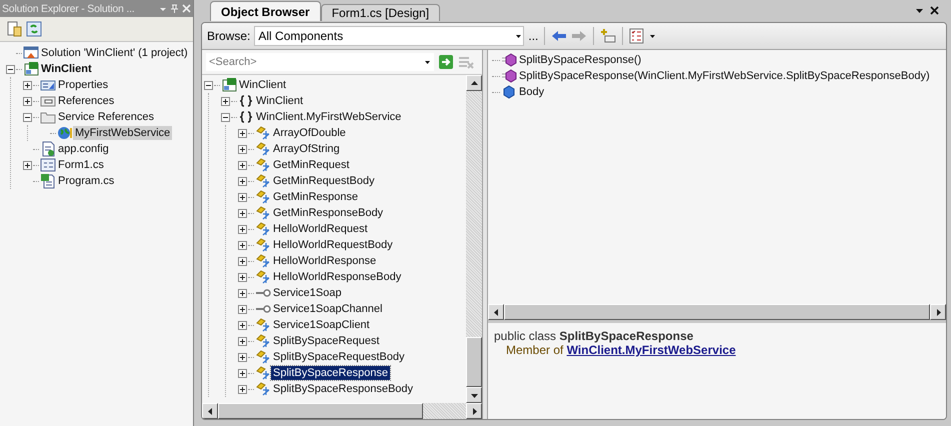 This screenshot has width=951, height=426. What do you see at coordinates (389, 36) in the screenshot?
I see `browse-dropdown: All Components` at bounding box center [389, 36].